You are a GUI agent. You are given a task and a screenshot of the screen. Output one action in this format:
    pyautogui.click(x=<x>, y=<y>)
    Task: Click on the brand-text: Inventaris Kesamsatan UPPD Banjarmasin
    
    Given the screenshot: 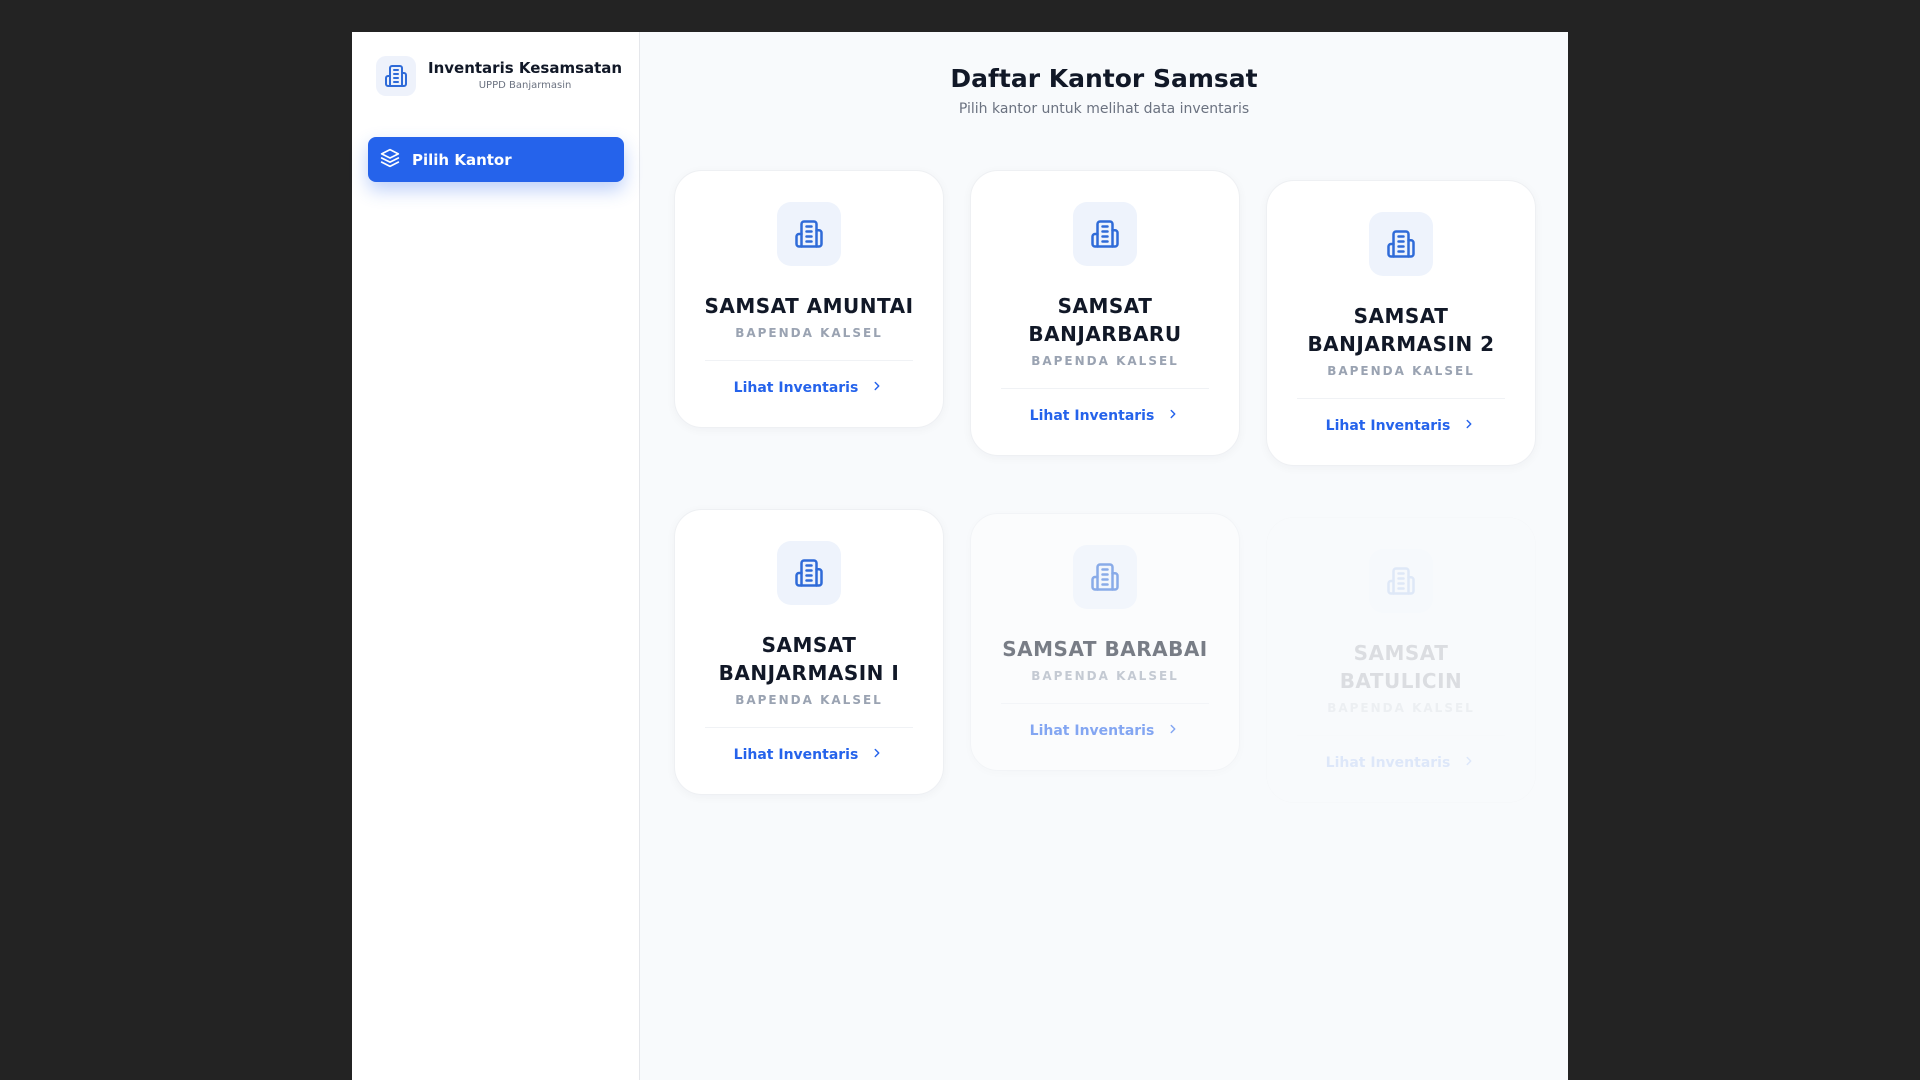 What is the action you would take?
    pyautogui.click(x=525, y=76)
    